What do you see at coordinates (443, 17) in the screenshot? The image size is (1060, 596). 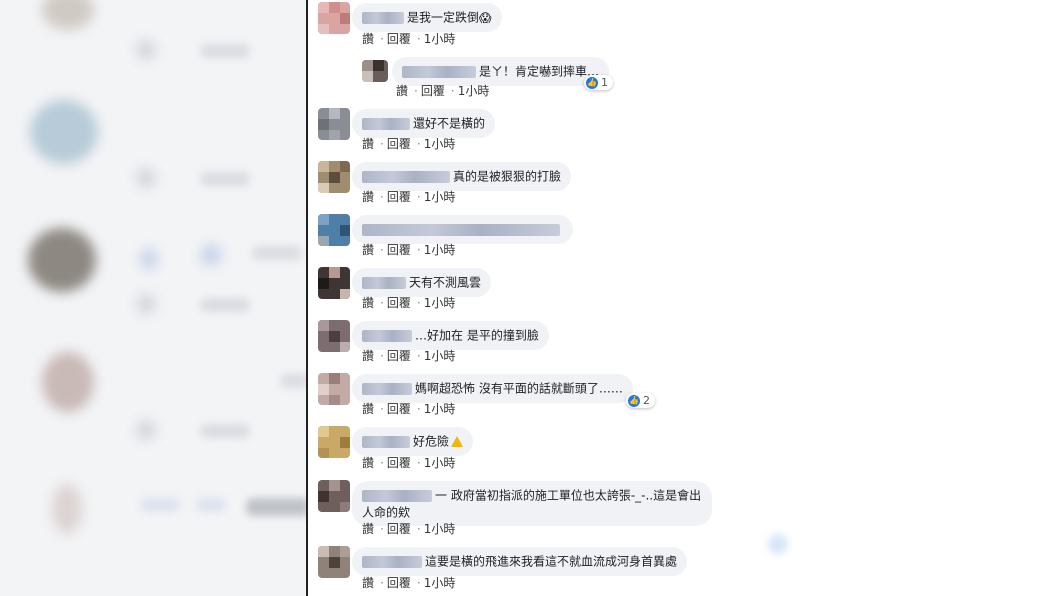 I see `comment-text: 是我一定跌倒` at bounding box center [443, 17].